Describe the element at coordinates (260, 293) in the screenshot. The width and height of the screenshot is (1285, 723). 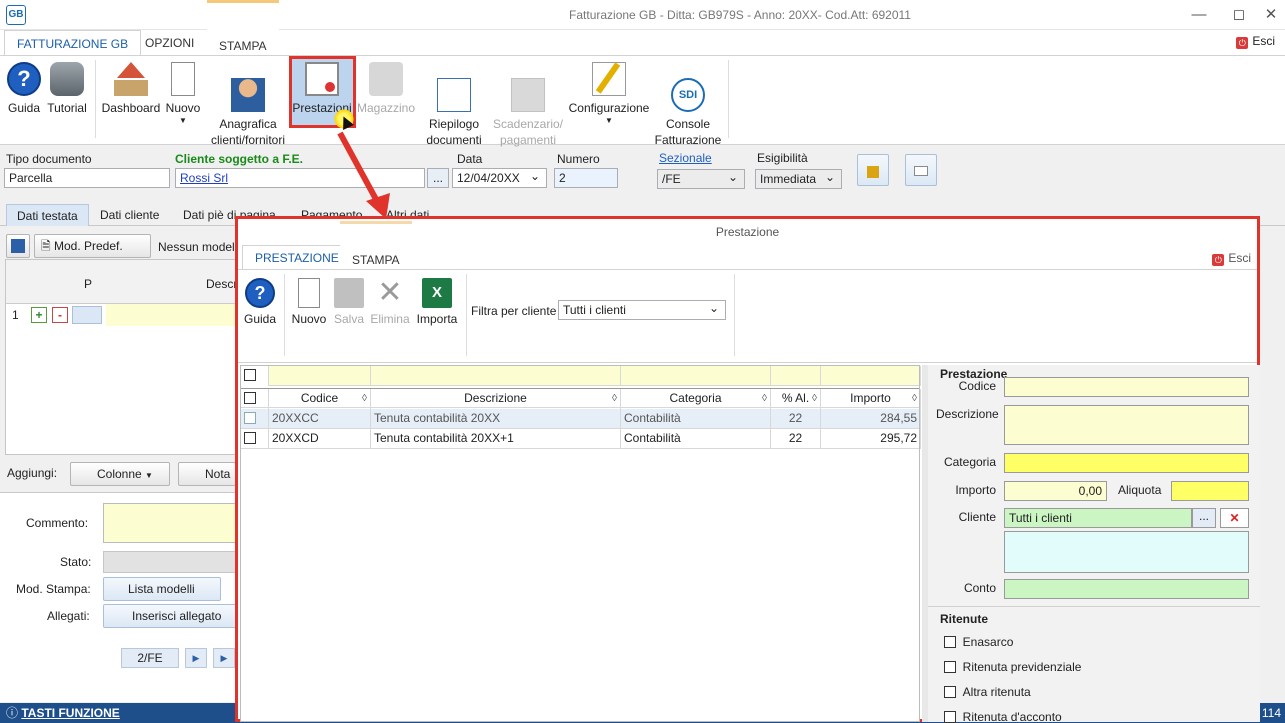
I see `help-icon: ?` at that location.